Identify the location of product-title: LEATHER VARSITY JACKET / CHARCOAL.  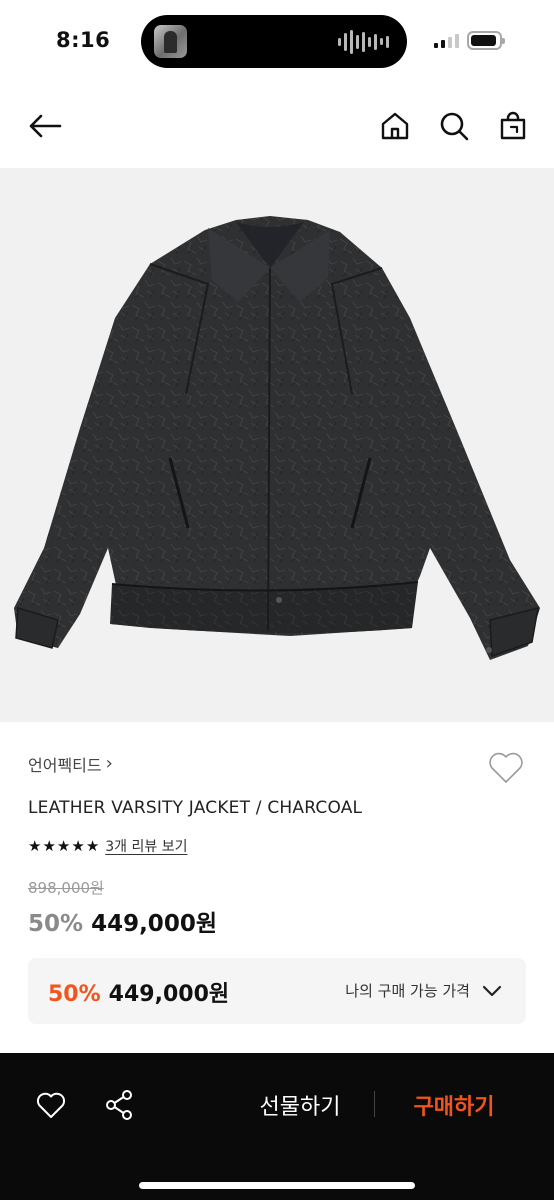
(195, 808).